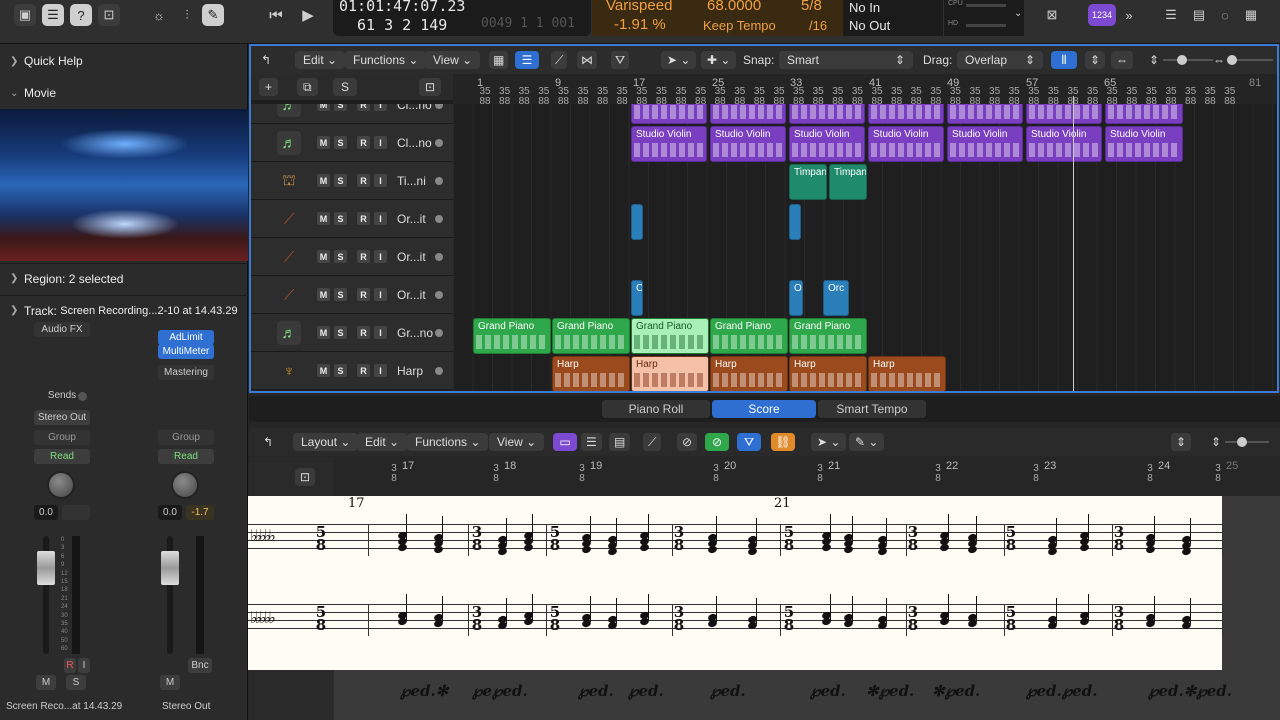 The height and width of the screenshot is (720, 1280). Describe the element at coordinates (25, 15) in the screenshot. I see `library-icon: ▣` at that location.